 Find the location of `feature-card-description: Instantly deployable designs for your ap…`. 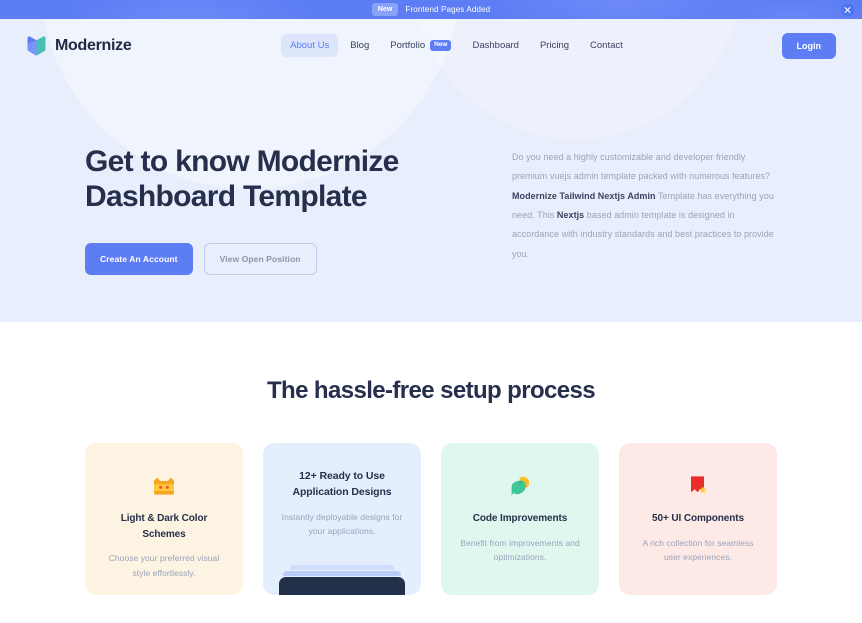

feature-card-description: Instantly deployable designs for your ap… is located at coordinates (342, 524).